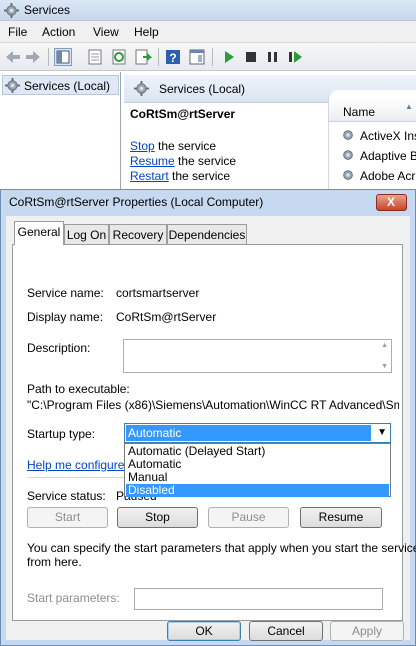 This screenshot has height=646, width=416. Describe the element at coordinates (58, 32) in the screenshot. I see `menu-action: Action` at that location.